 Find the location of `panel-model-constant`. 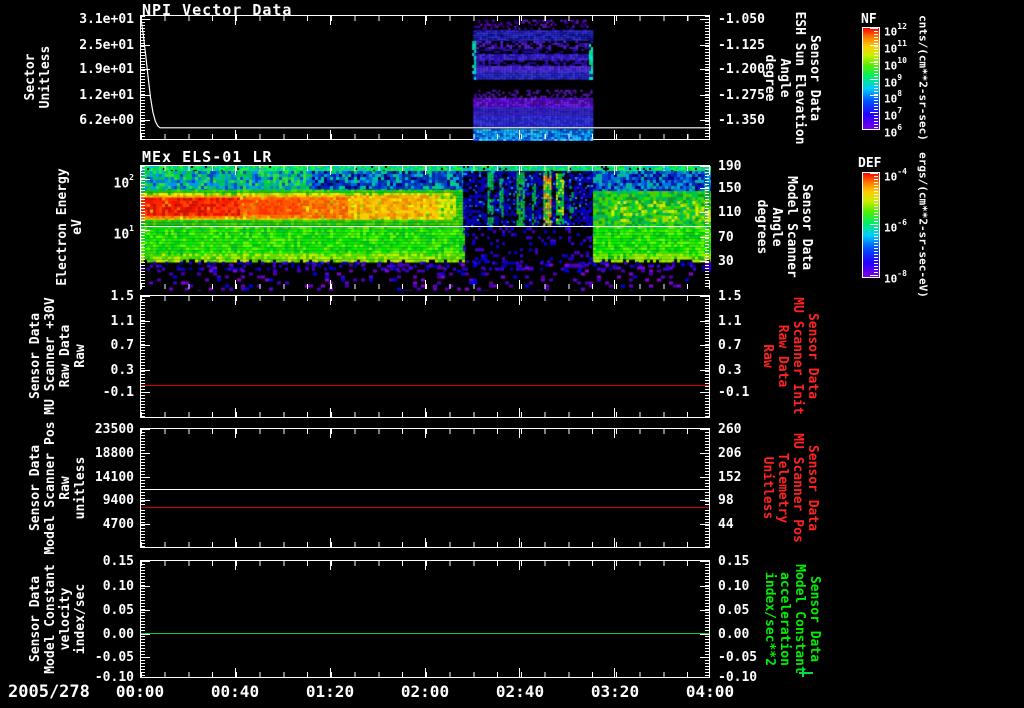

panel-model-constant is located at coordinates (425, 619).